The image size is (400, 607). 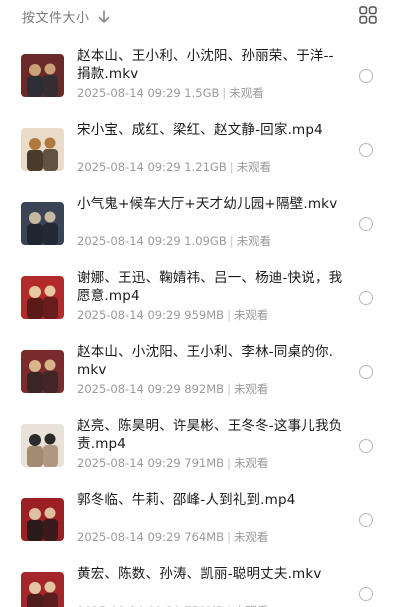 I want to click on file-meta: 2025-08-14 09:29 1.09GB | 未观看, so click(x=174, y=241).